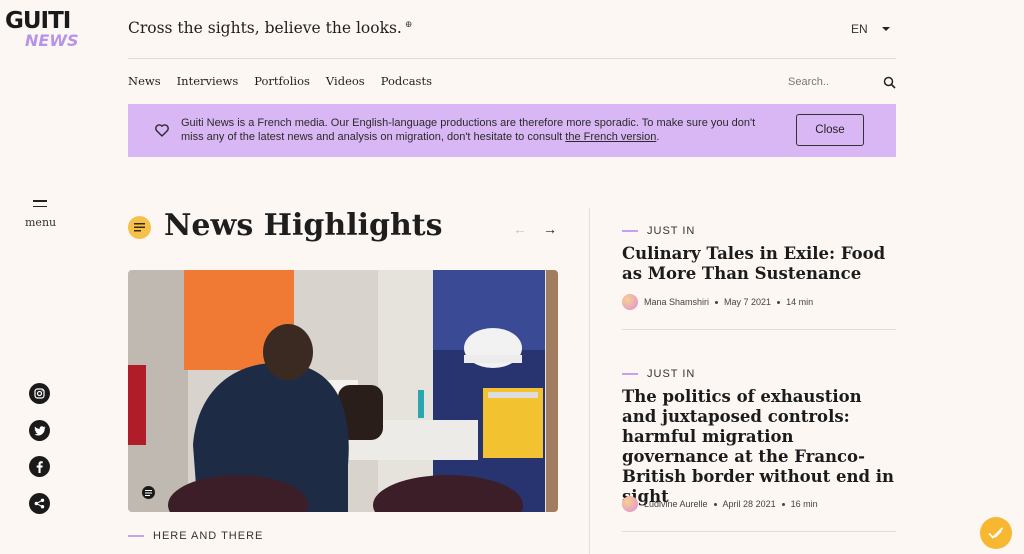 The height and width of the screenshot is (554, 1024). I want to click on nav-item-podcasts: Podcasts, so click(406, 81).